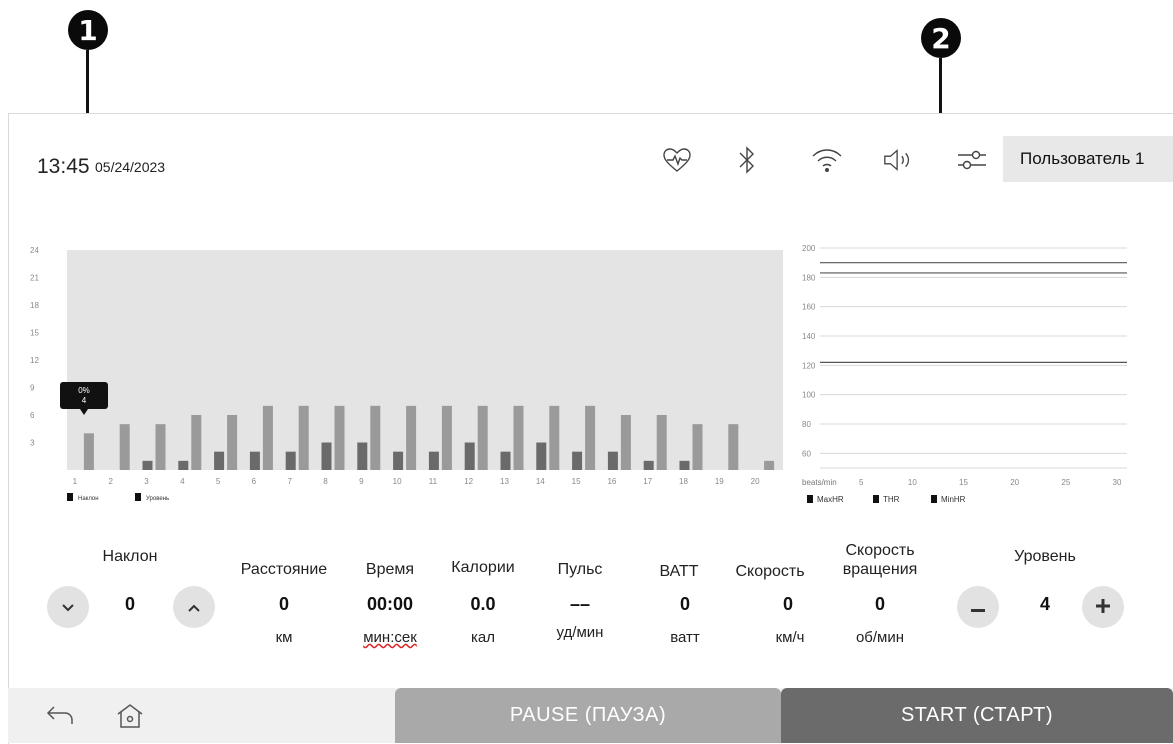  What do you see at coordinates (934, 499) in the screenshot?
I see `legend-swatch-minhr` at bounding box center [934, 499].